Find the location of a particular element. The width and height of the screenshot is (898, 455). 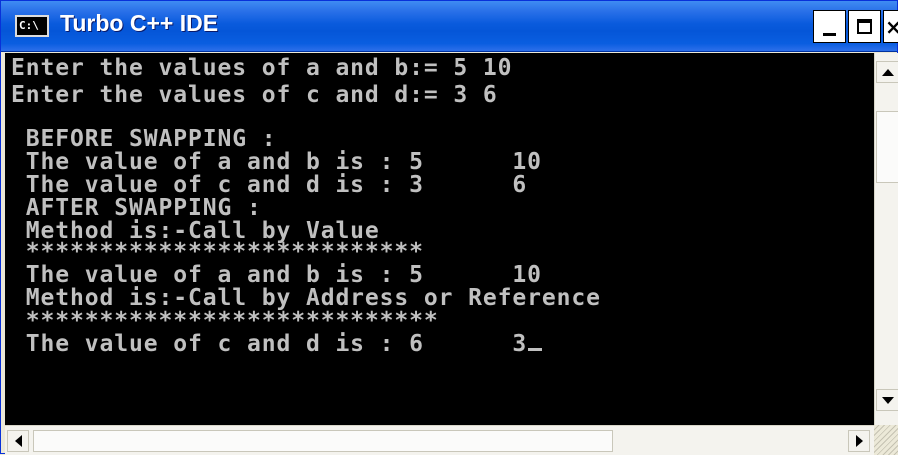

console-app-icon: C:\ is located at coordinates (32, 26).